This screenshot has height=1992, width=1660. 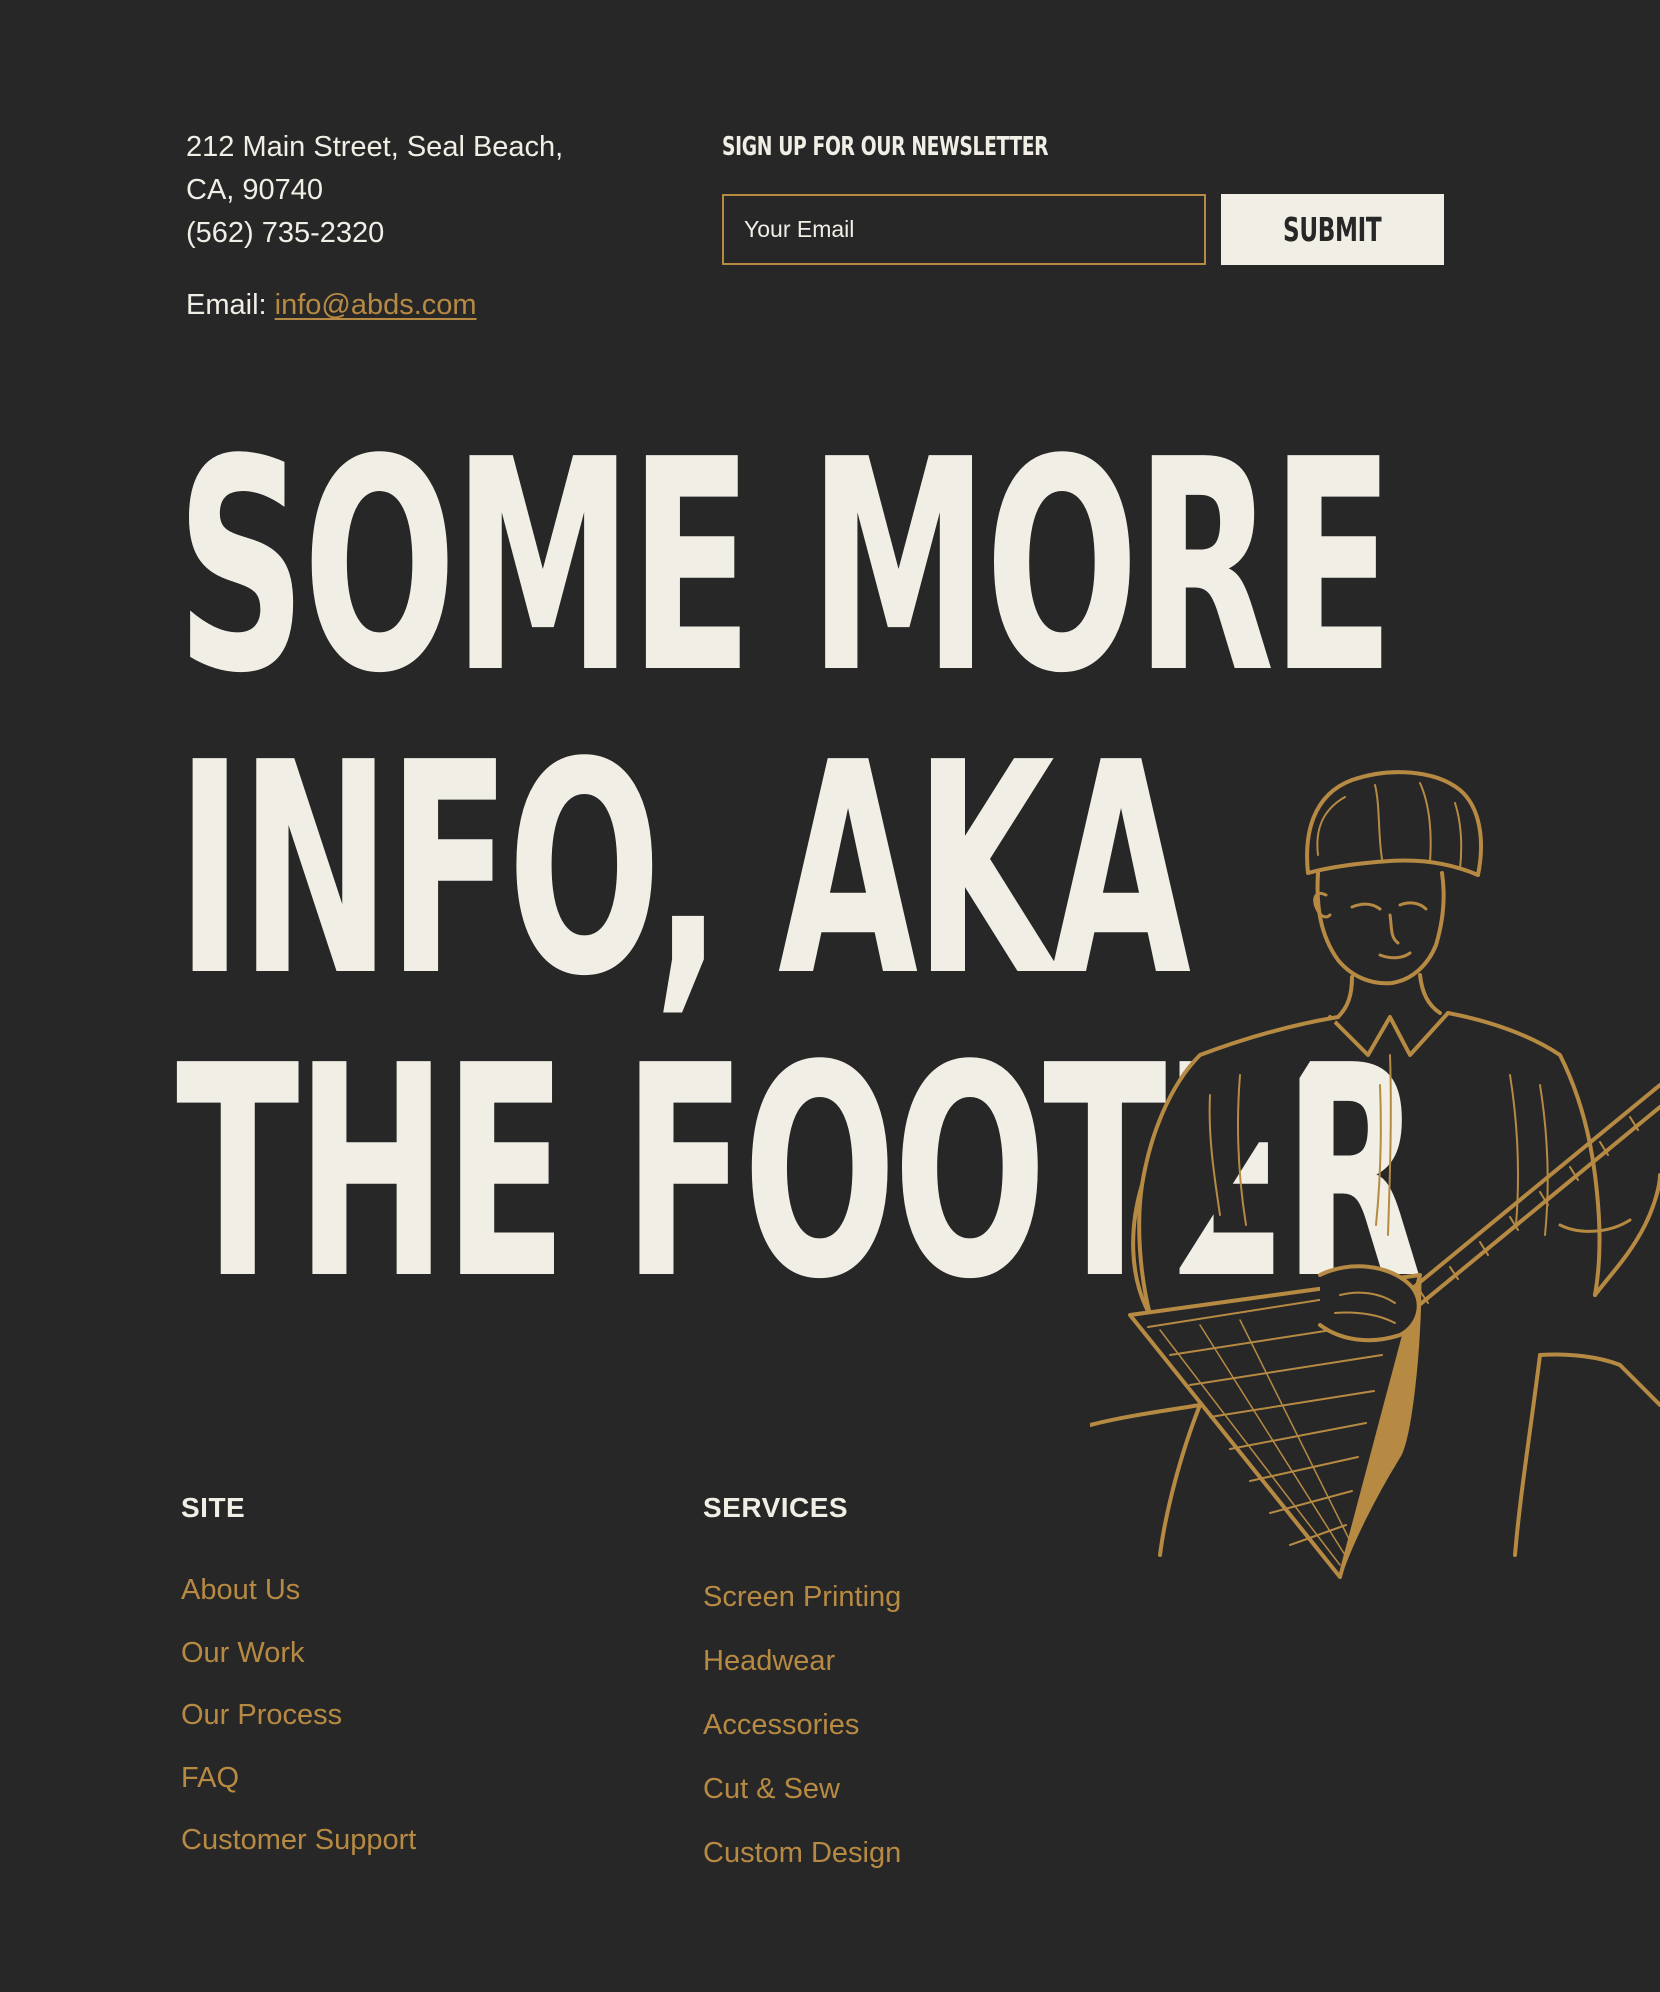 I want to click on address-line-1: 212 Main Street, Seal Beach,, so click(x=375, y=147).